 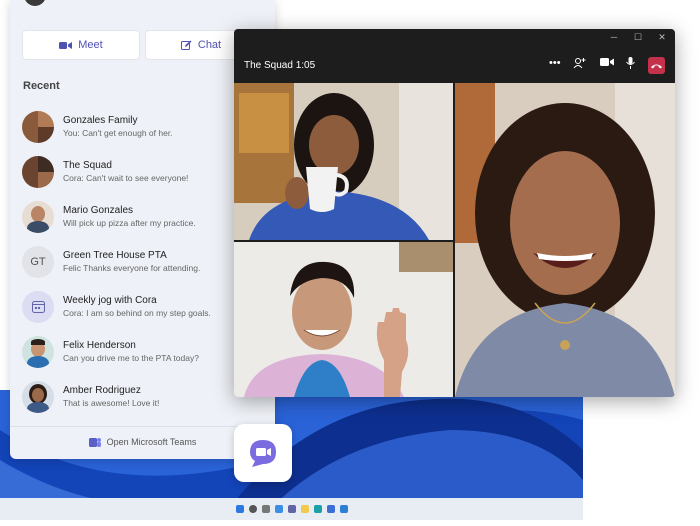 I want to click on contact-name: Gonzales Family, so click(x=100, y=120).